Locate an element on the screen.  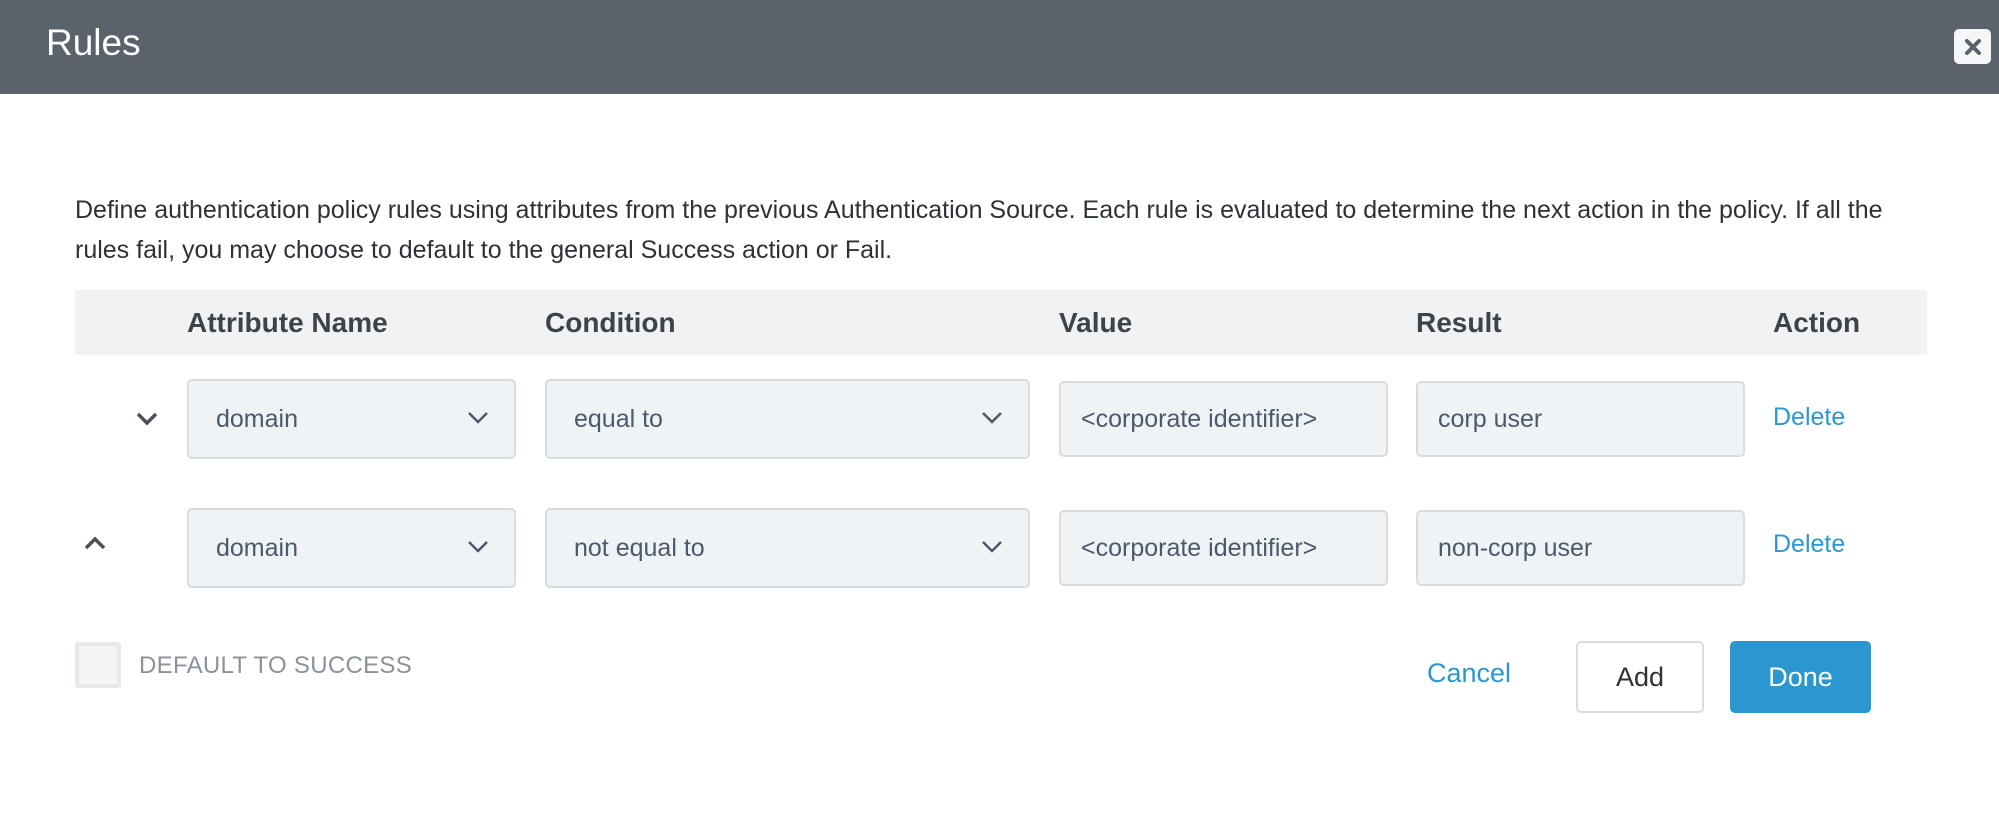
dialog-title: Rules is located at coordinates (93, 42).